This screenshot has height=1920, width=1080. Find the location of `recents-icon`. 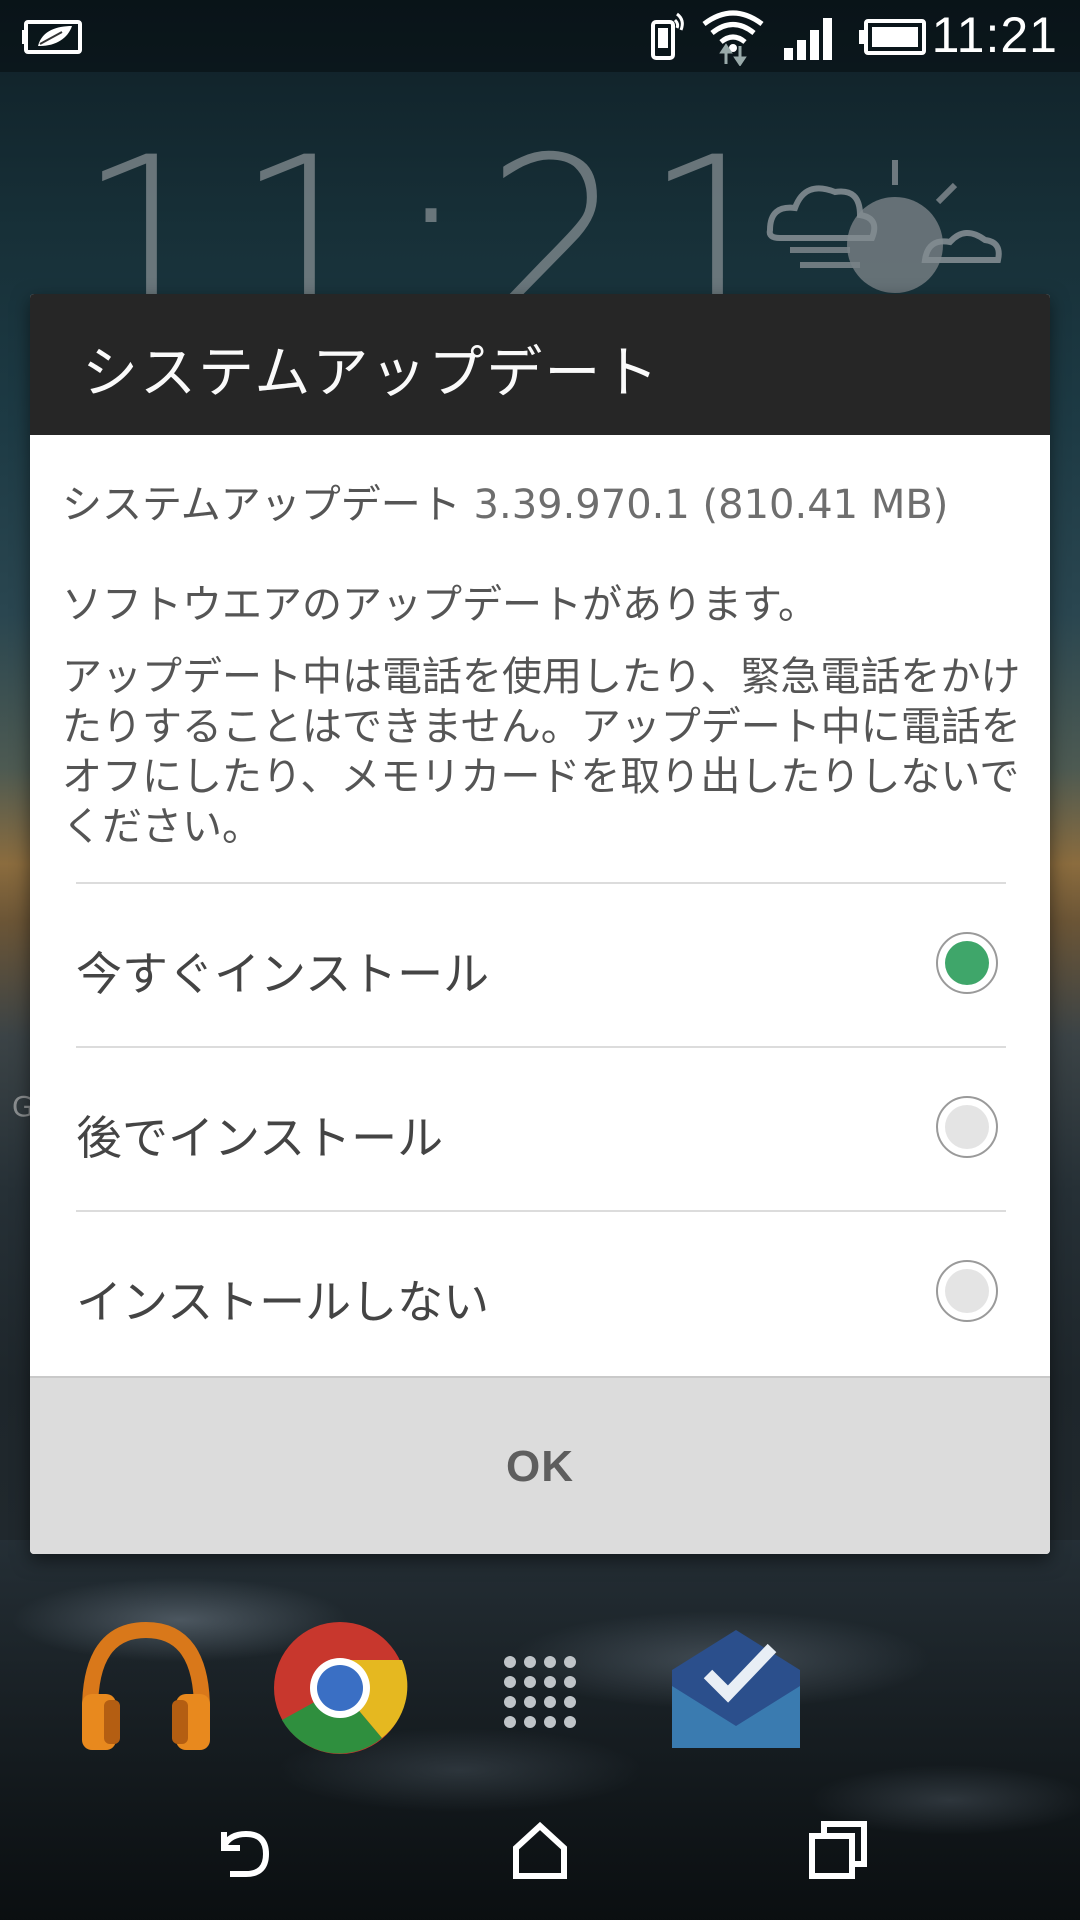

recents-icon is located at coordinates (838, 1852).